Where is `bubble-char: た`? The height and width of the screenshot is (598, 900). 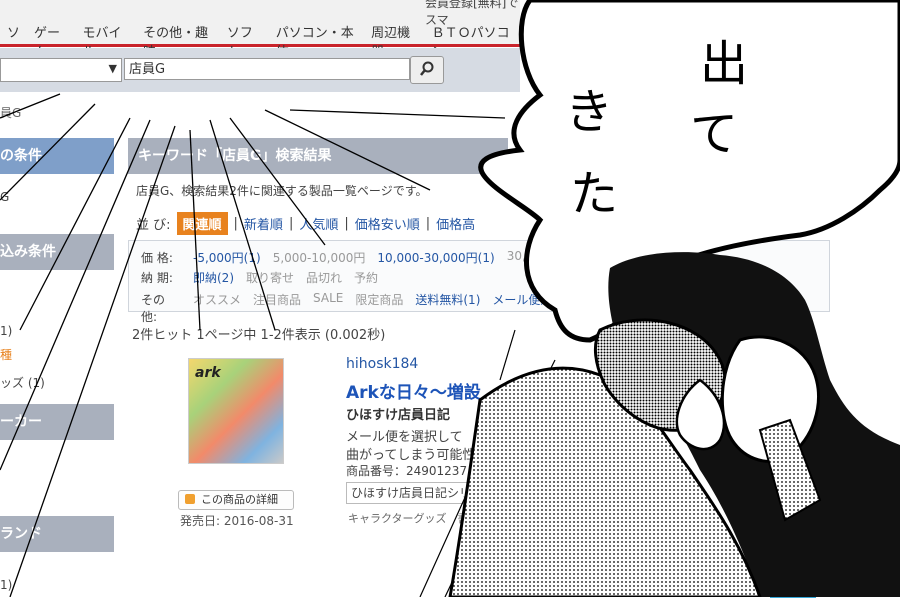
bubble-char: た is located at coordinates (594, 194).